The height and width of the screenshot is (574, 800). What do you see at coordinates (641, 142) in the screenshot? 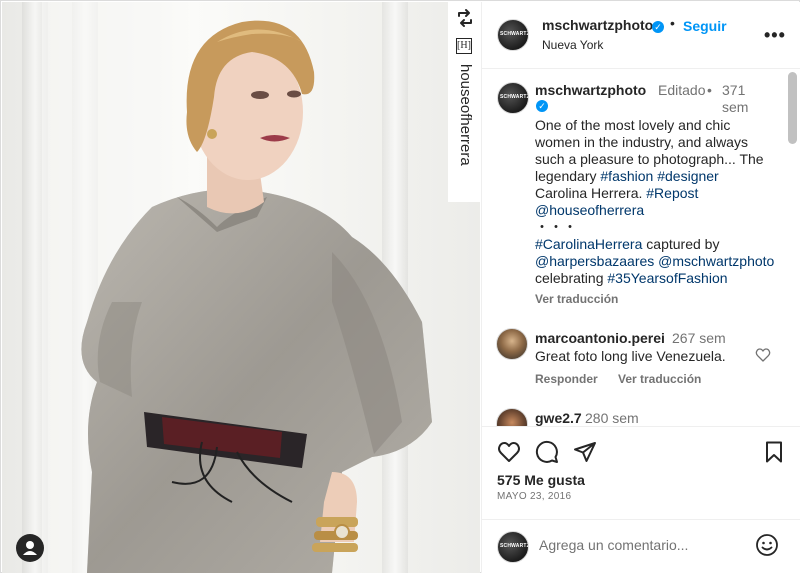
I see `caption-text-segment: women in the industry, and always` at bounding box center [641, 142].